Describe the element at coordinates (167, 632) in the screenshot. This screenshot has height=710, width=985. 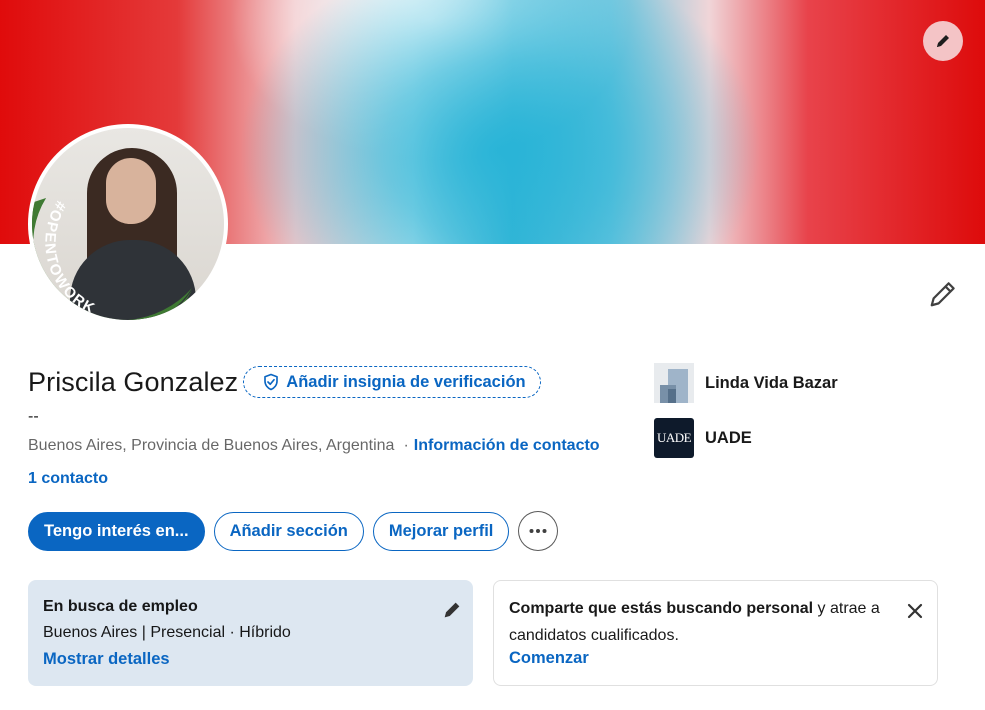
I see `open-to-work-details: Buenos Aires | Presencial · Híbrido` at that location.